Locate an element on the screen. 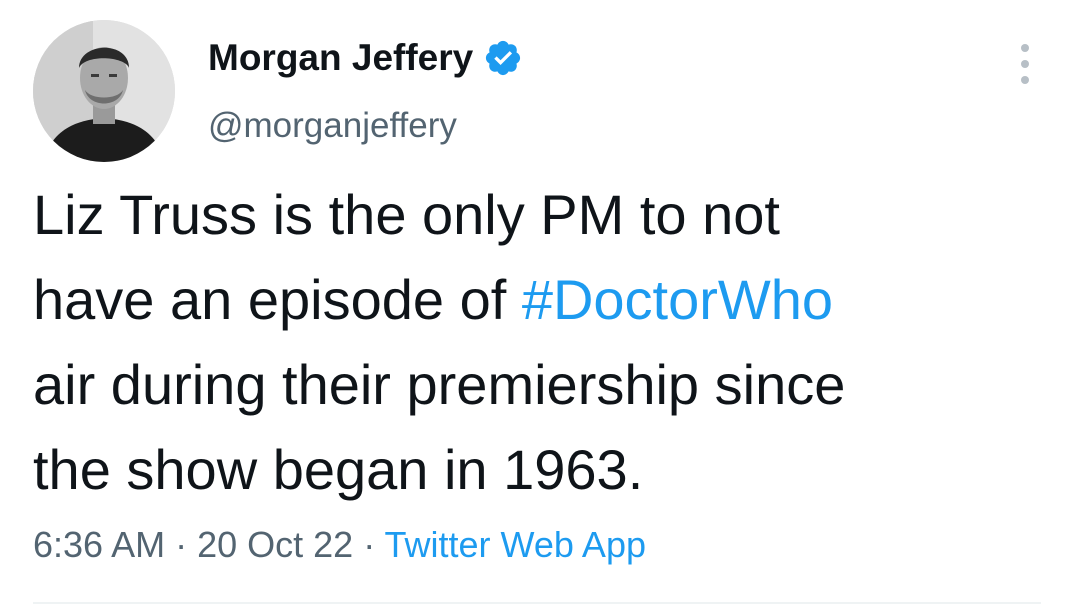  author-display-name: Morgan Jeffery is located at coordinates (340, 58).